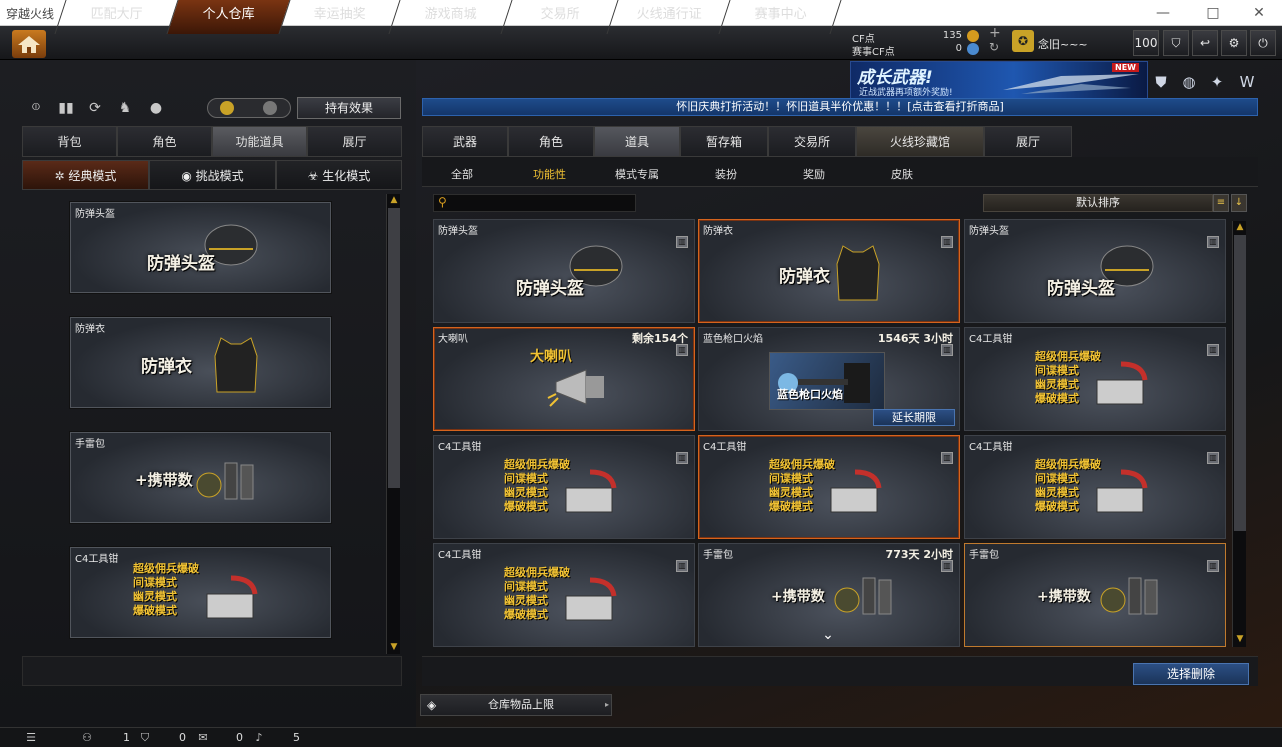 The image size is (1282, 747). Describe the element at coordinates (829, 271) in the screenshot. I see `item-card: 防弹衣 ▥ 防弹衣` at that location.